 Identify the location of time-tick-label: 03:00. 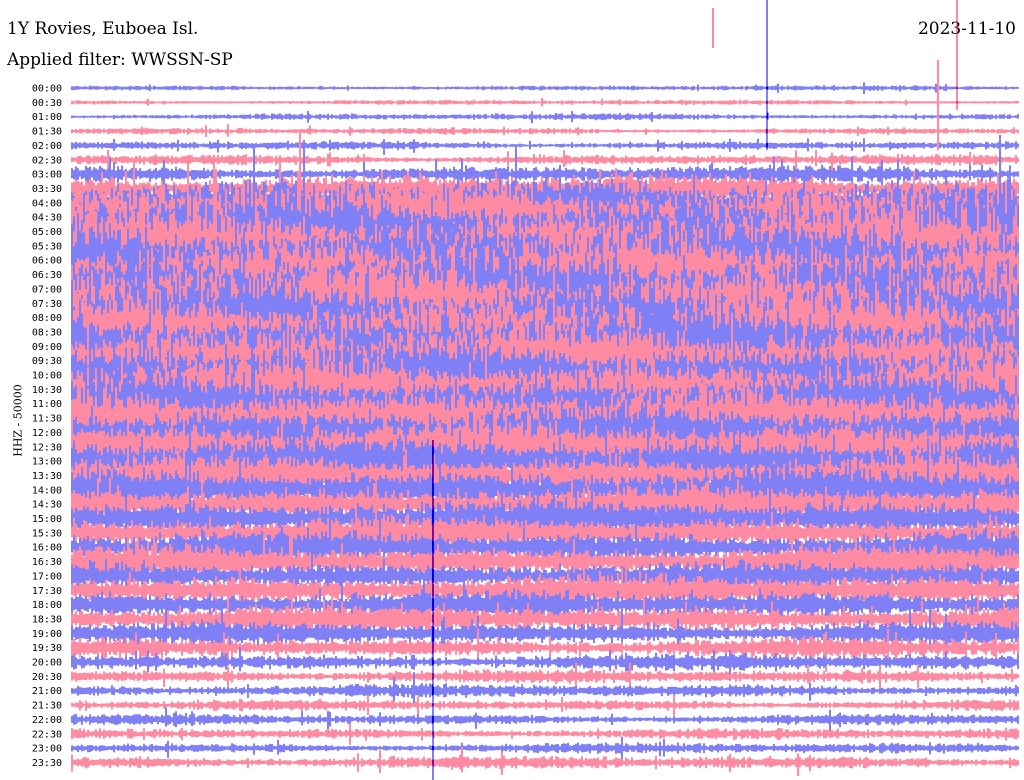
(47, 175).